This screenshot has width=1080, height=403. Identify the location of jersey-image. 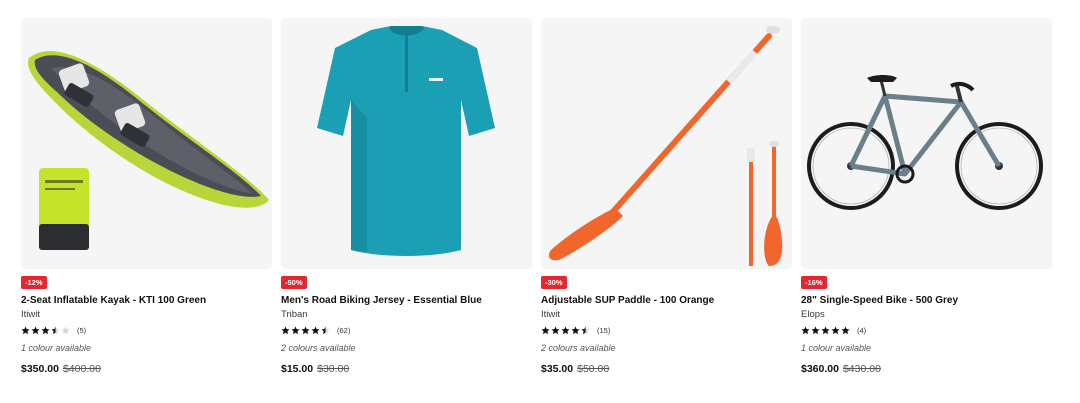
(406, 141).